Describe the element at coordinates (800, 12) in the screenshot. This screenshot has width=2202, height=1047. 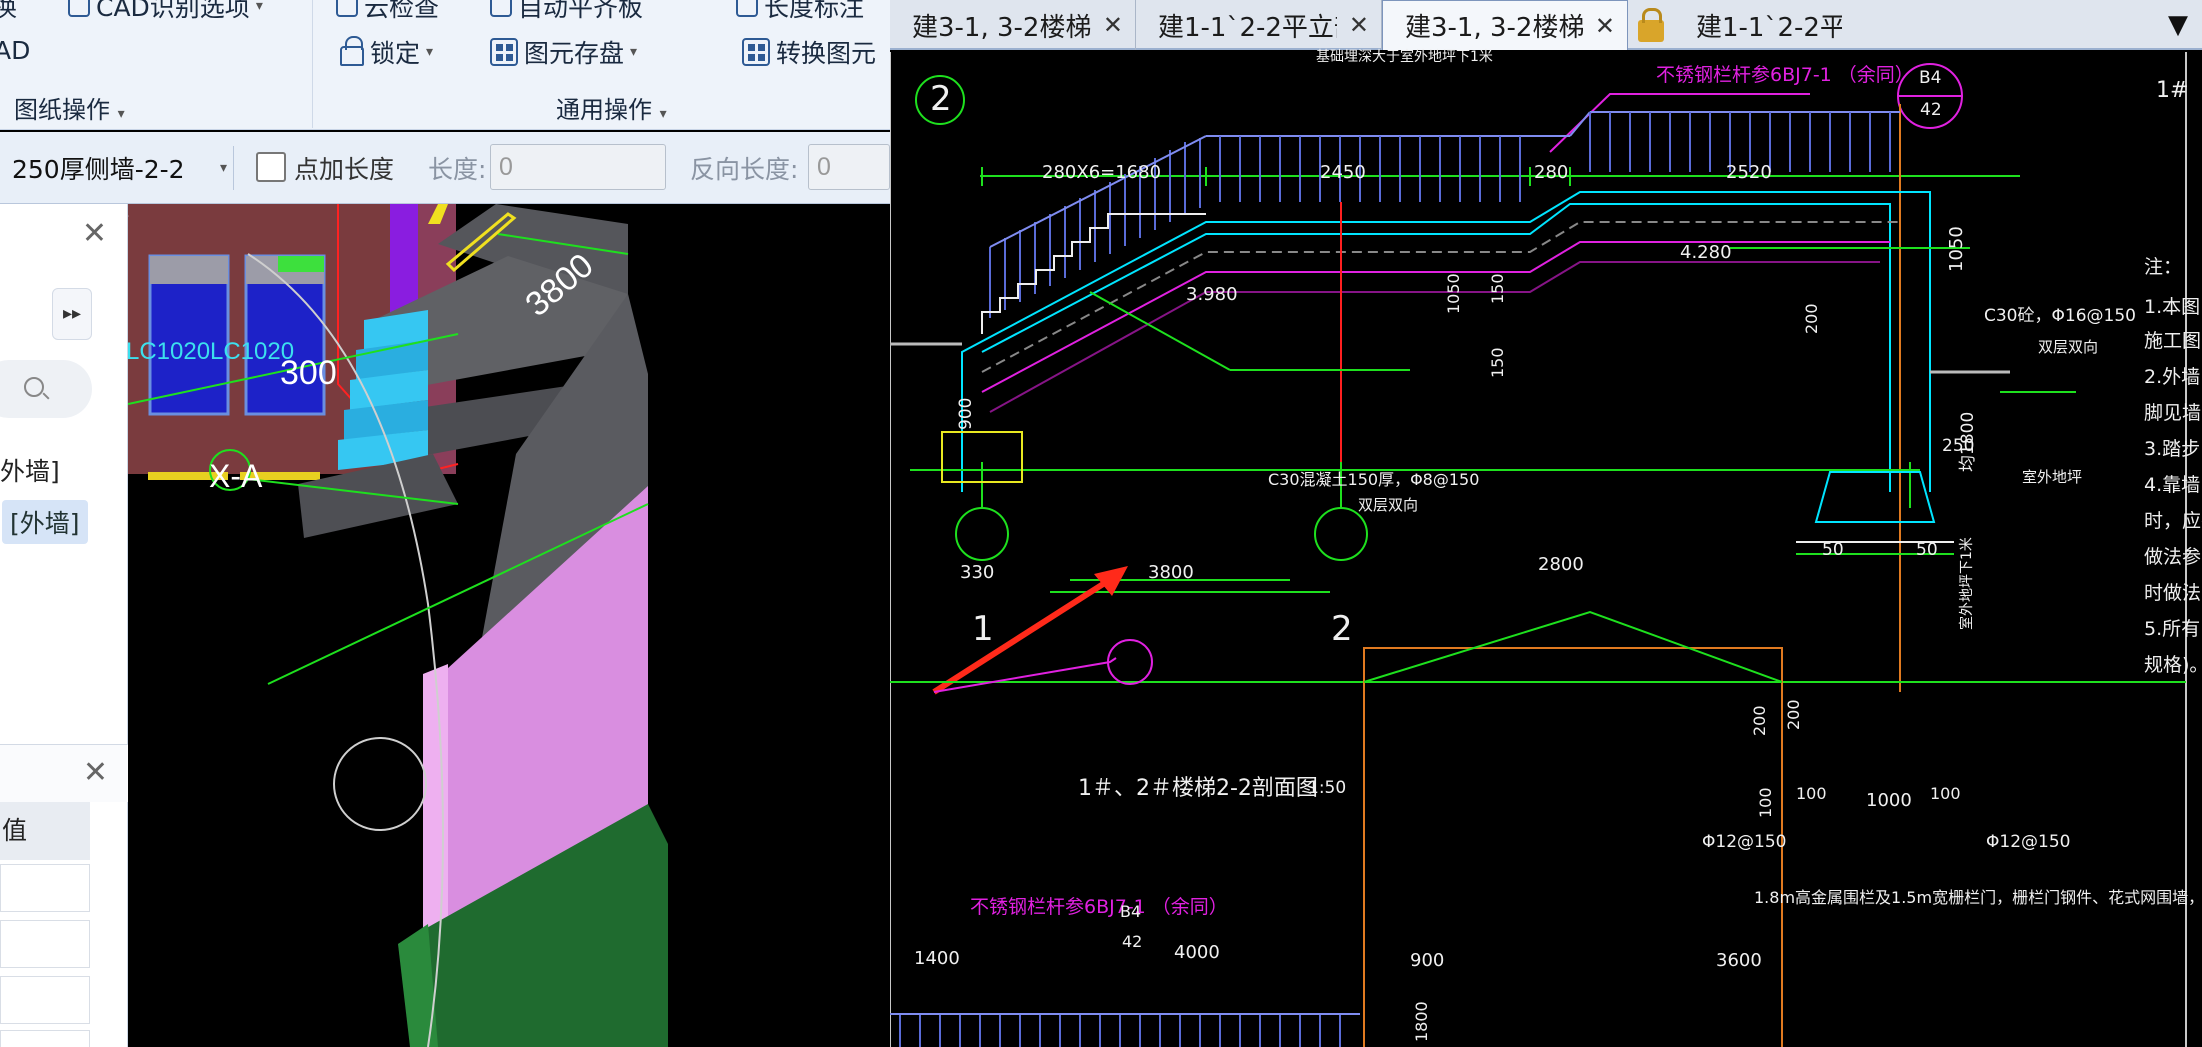
I see `length-dimension-button: 长度标注` at that location.